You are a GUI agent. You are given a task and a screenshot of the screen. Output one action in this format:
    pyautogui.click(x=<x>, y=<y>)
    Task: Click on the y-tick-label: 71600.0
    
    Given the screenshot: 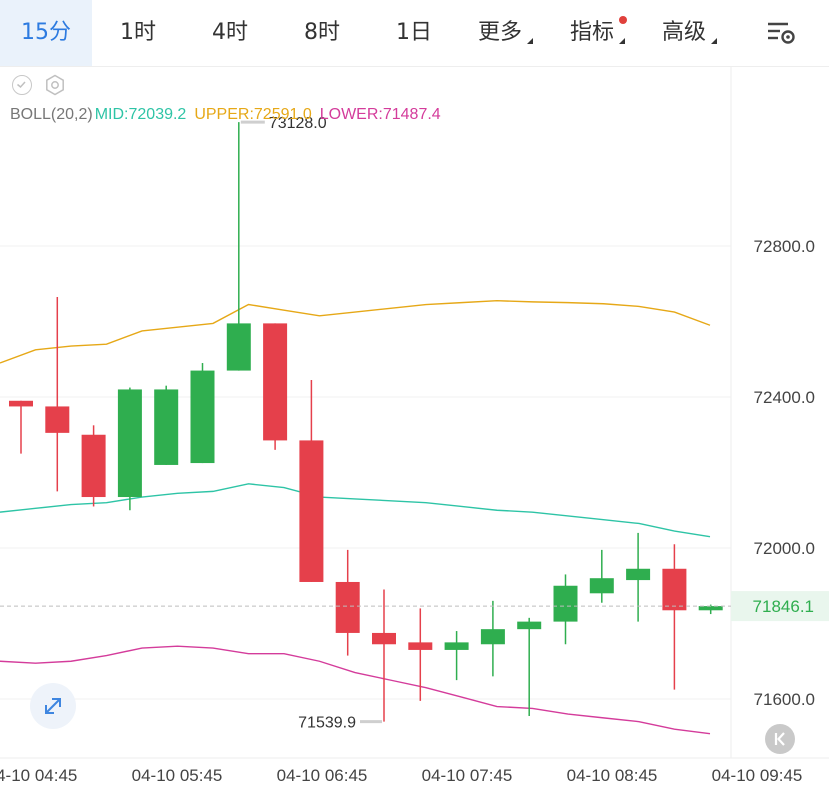 What is the action you would take?
    pyautogui.click(x=784, y=699)
    